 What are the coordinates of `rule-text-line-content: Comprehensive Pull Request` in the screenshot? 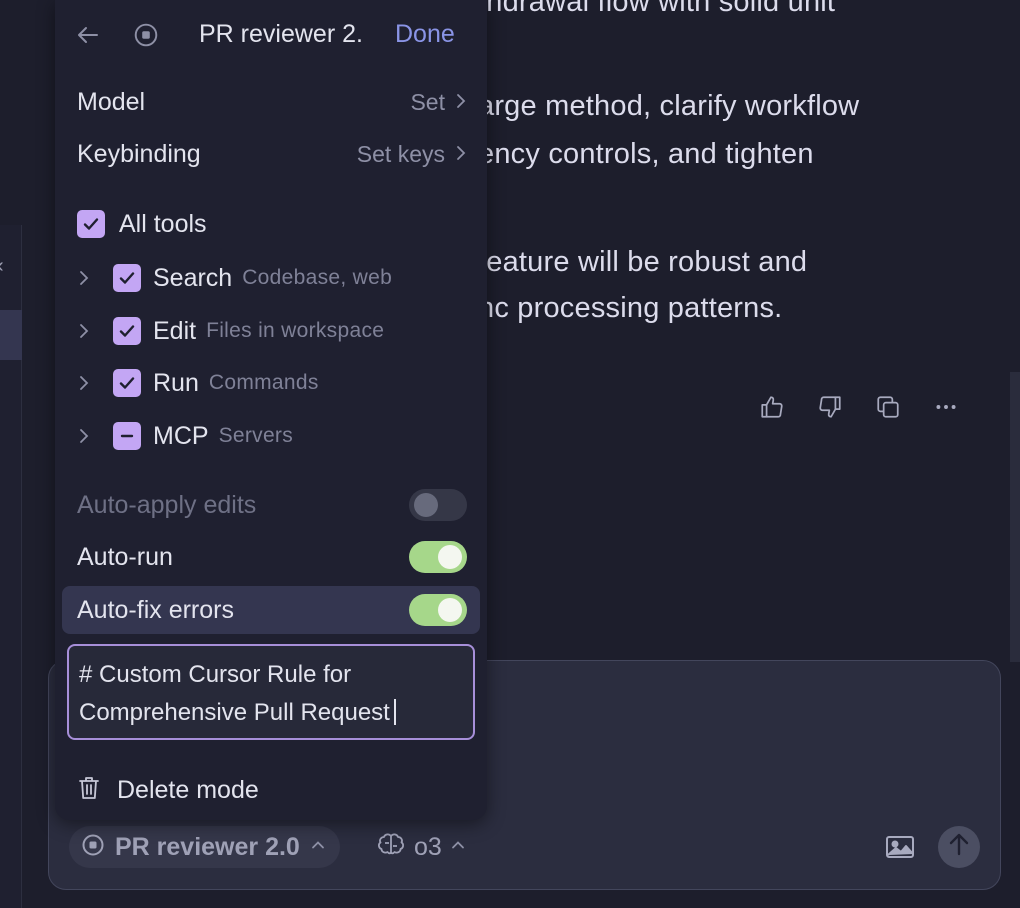 It's located at (234, 712).